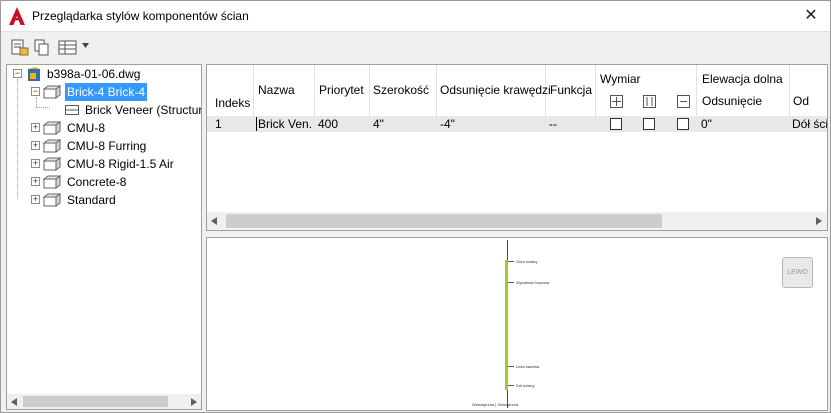 This screenshot has width=831, height=413. I want to click on table-view-icon, so click(68, 47).